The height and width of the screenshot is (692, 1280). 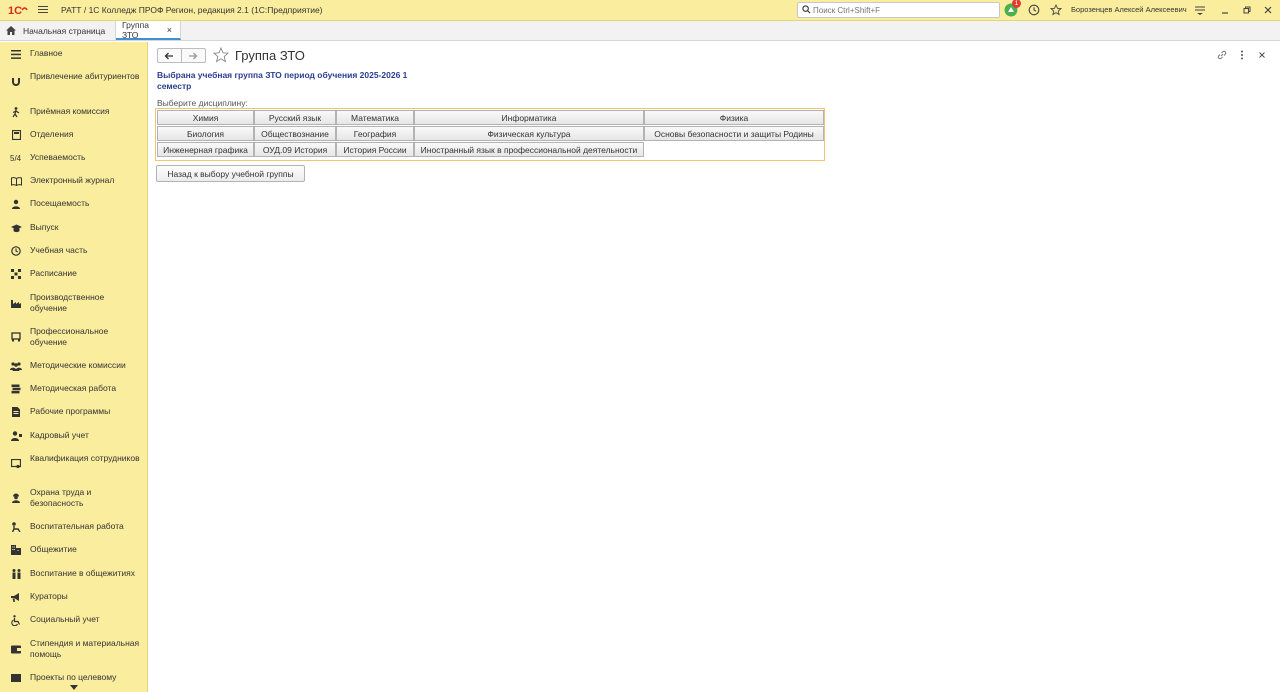 I want to click on back-to-group-button: Назад к выбору учебной группы, so click(x=230, y=173).